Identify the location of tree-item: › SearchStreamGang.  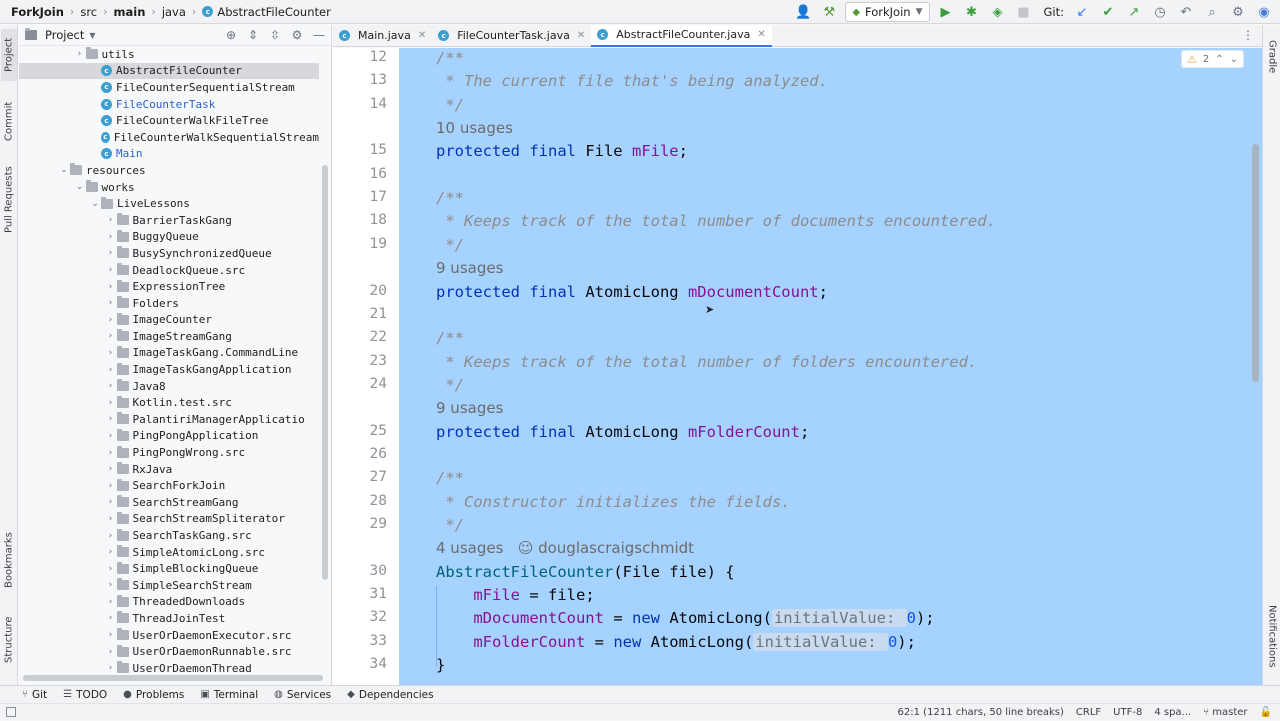
(169, 502).